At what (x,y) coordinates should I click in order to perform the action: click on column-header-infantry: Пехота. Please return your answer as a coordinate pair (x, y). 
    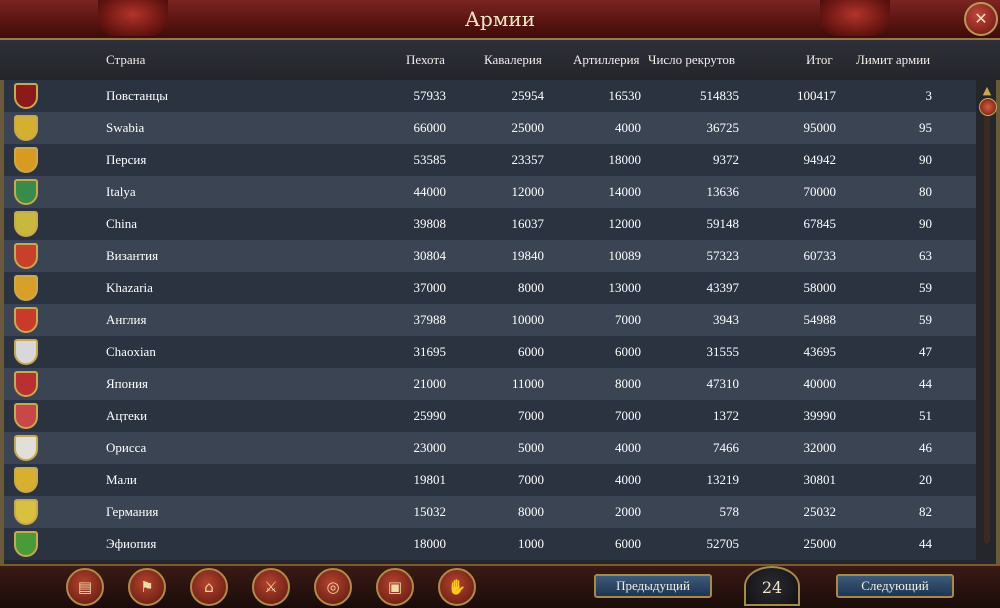
    Looking at the image, I should click on (425, 60).